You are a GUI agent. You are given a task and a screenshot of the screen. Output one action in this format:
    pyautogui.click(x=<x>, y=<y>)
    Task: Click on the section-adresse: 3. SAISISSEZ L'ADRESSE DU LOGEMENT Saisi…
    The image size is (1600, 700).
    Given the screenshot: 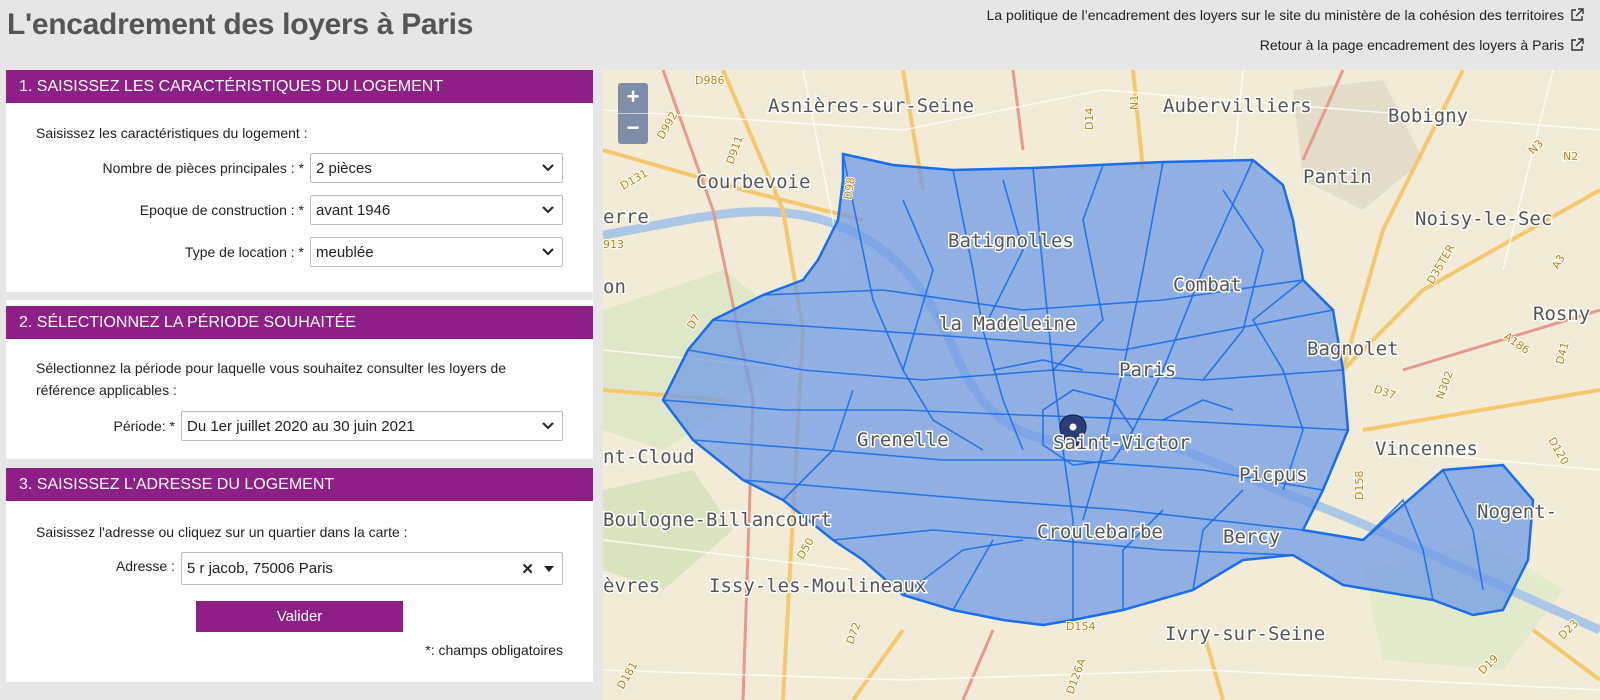 What is the action you would take?
    pyautogui.click(x=299, y=575)
    